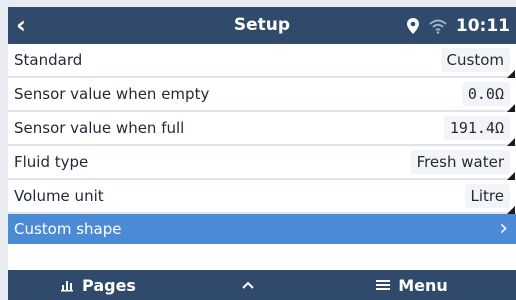  I want to click on setting-label: Standard, so click(48, 60).